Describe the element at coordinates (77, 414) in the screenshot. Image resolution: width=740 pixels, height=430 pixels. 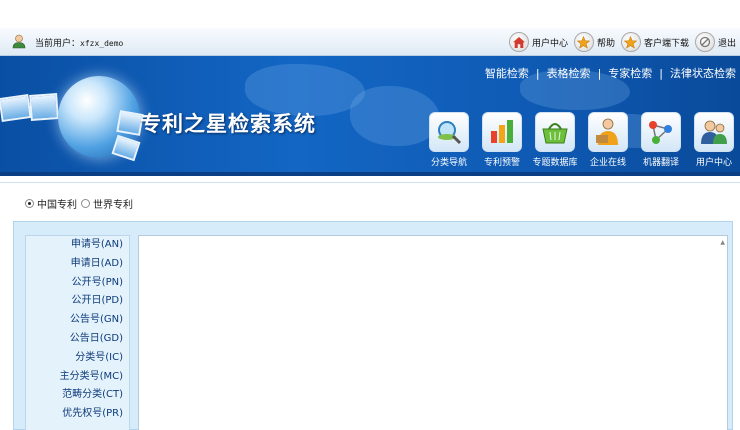
I see `field-item-pr: 优先权号(PR)` at that location.